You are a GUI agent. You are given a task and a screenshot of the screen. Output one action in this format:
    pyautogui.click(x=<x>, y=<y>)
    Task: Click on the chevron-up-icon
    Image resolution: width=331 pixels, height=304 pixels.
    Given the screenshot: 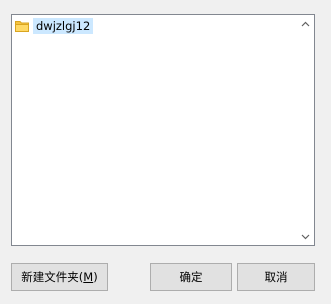 What is the action you would take?
    pyautogui.click(x=305, y=23)
    